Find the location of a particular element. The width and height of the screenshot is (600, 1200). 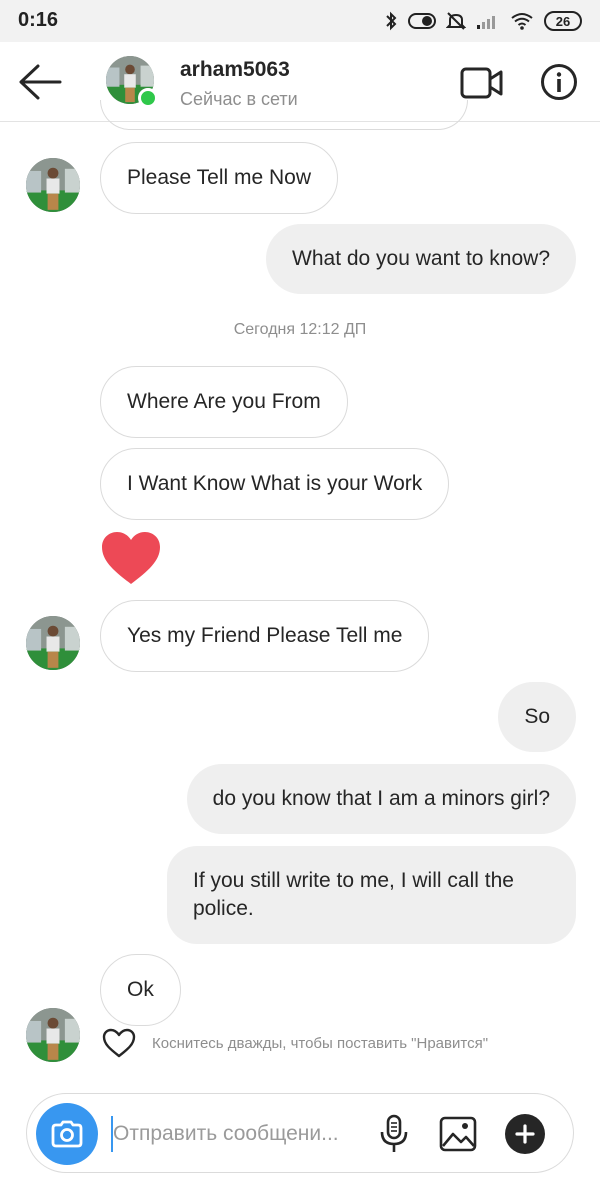

toggle-icon is located at coordinates (422, 21).